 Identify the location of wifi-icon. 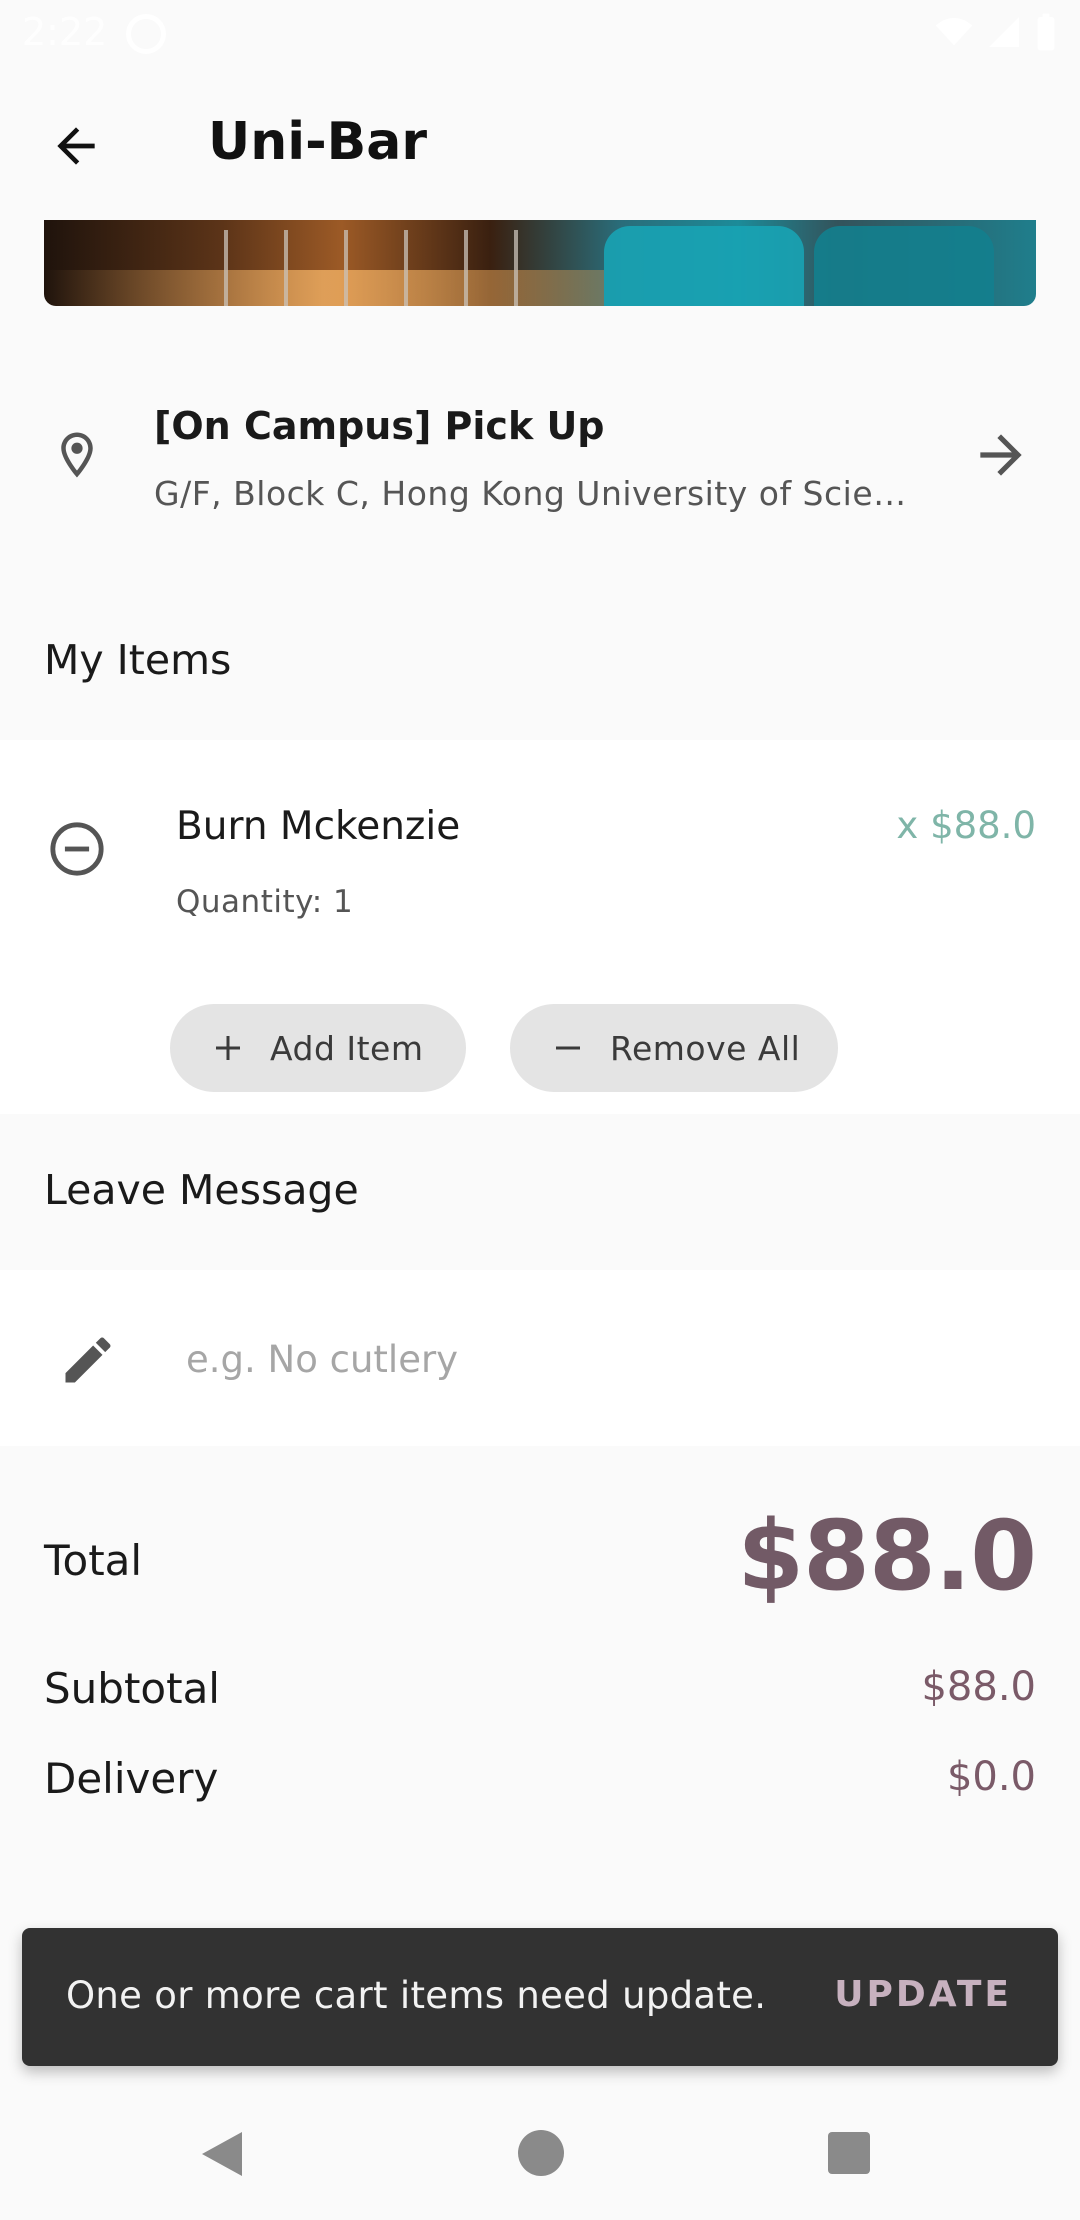
(954, 31).